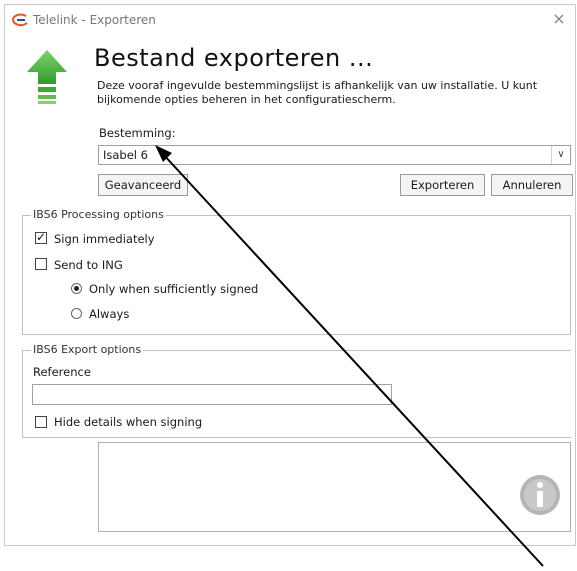 The width and height of the screenshot is (577, 571). I want to click on export-button: Exporteren, so click(442, 185).